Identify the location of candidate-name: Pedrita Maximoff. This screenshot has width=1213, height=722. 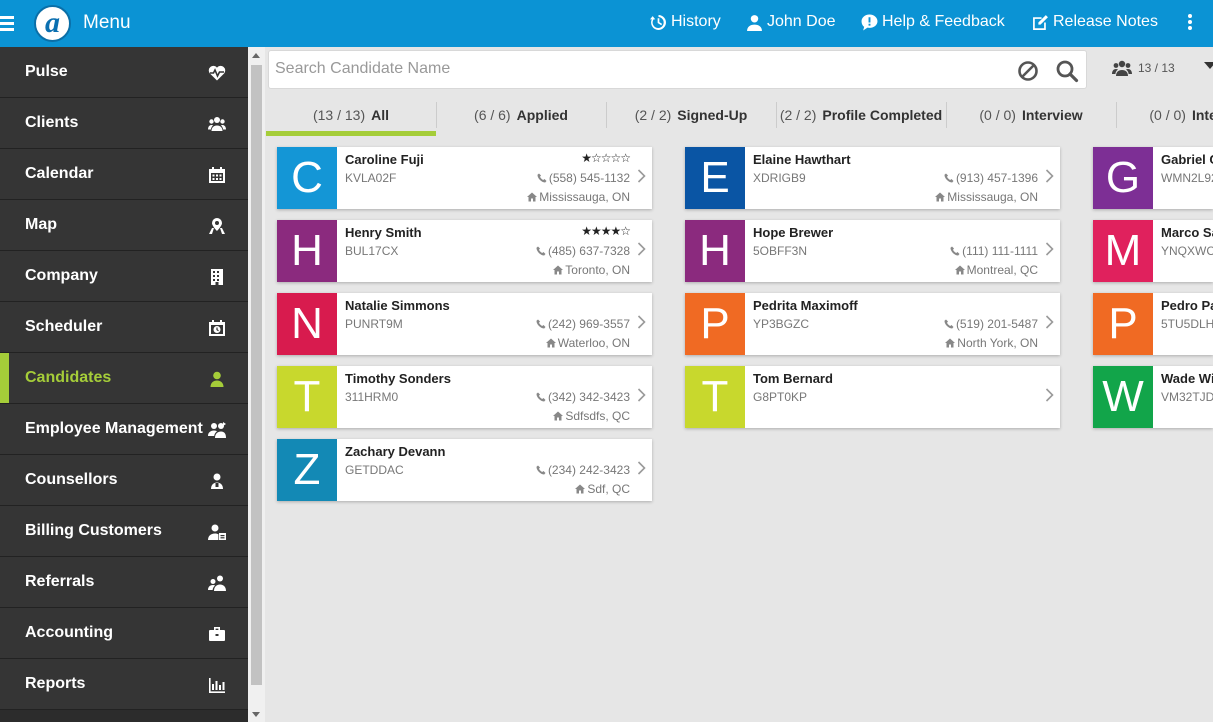
(805, 305).